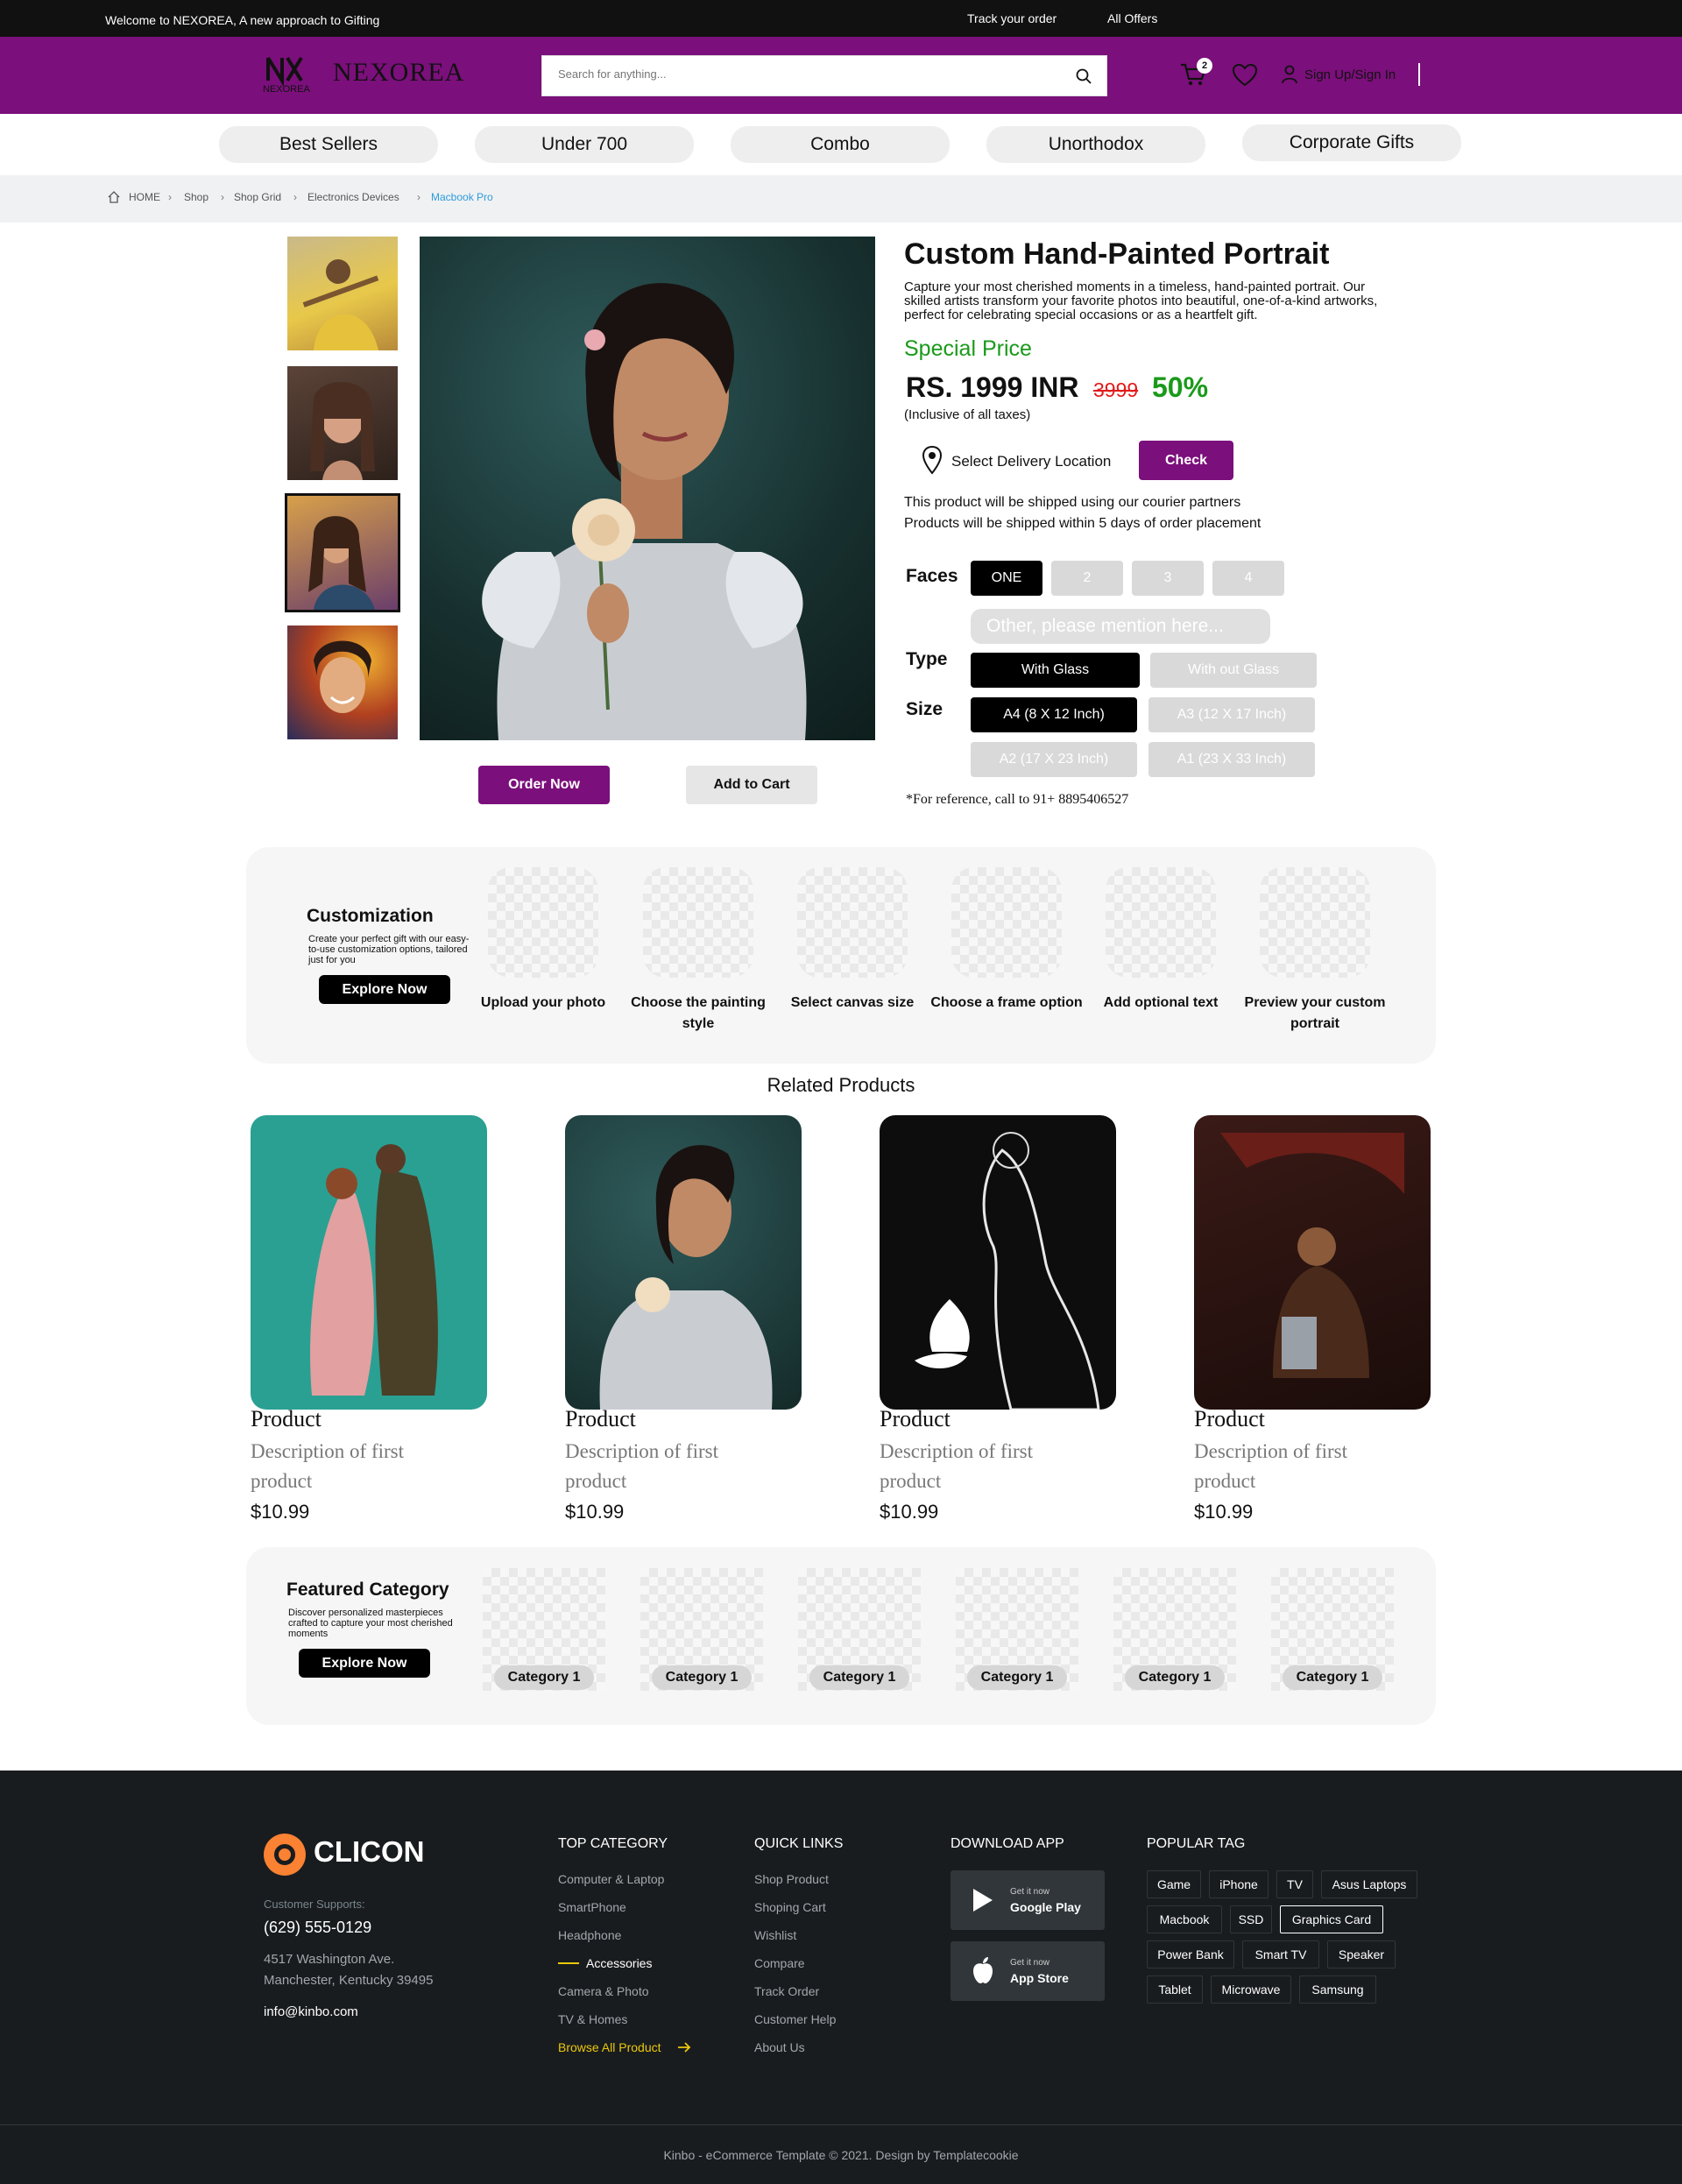 This screenshot has width=1682, height=2184. What do you see at coordinates (584, 144) in the screenshot?
I see `category-pill-under-700: Under 700` at bounding box center [584, 144].